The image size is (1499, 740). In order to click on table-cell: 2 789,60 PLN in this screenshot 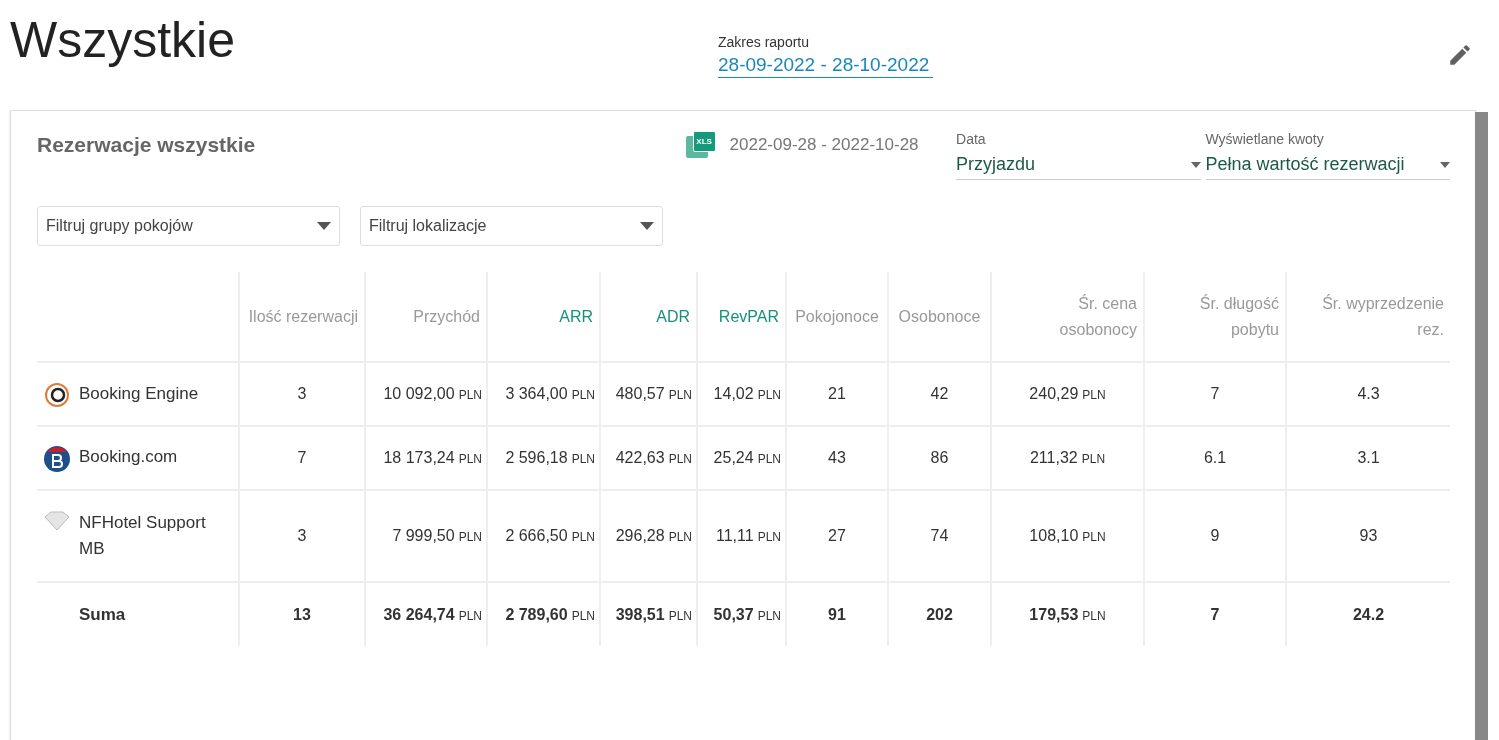, I will do `click(550, 614)`.